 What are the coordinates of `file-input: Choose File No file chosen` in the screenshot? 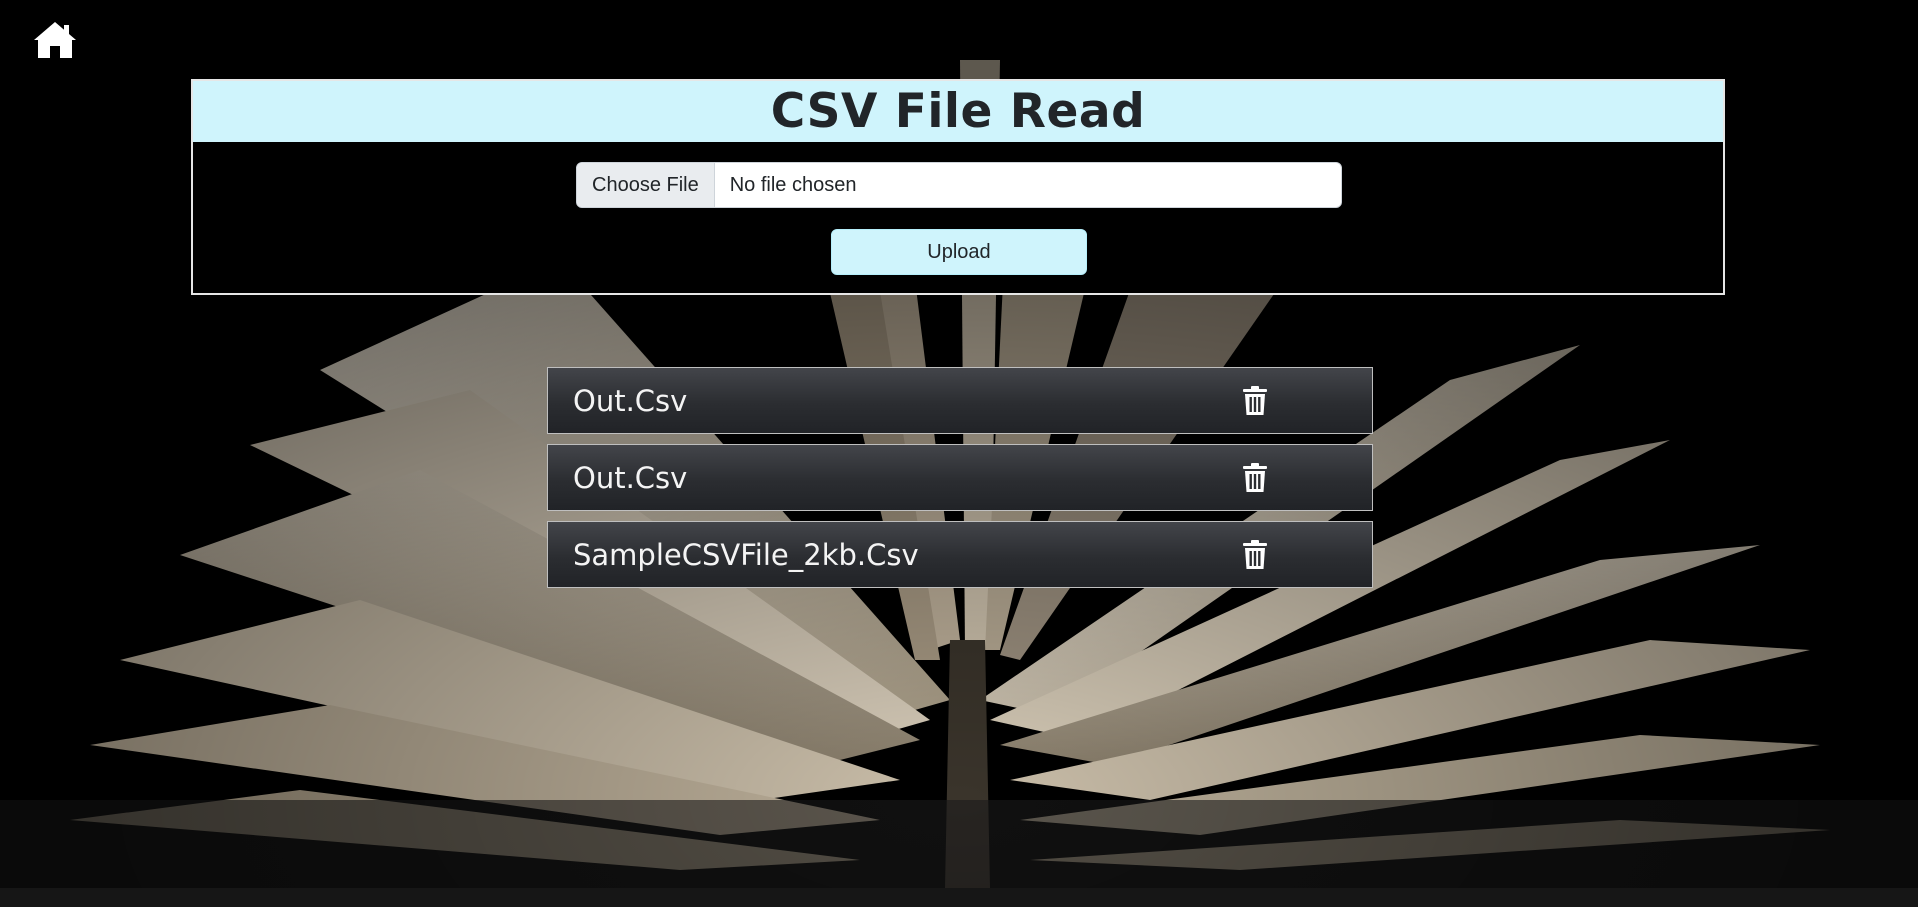 It's located at (959, 185).